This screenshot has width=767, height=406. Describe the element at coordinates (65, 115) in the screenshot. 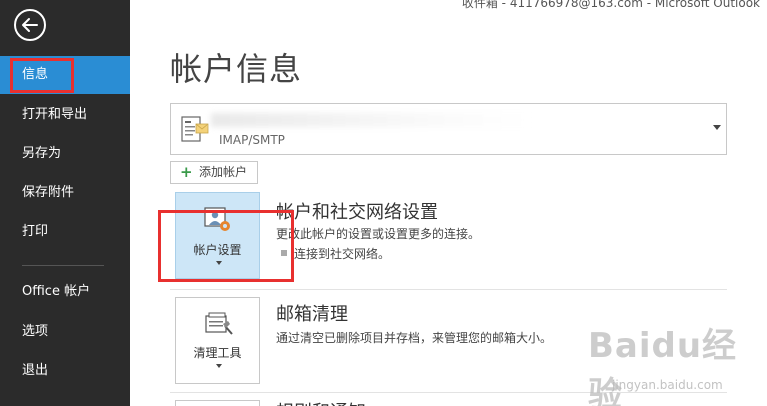

I see `nav-item-open-export: 打开和导出` at that location.